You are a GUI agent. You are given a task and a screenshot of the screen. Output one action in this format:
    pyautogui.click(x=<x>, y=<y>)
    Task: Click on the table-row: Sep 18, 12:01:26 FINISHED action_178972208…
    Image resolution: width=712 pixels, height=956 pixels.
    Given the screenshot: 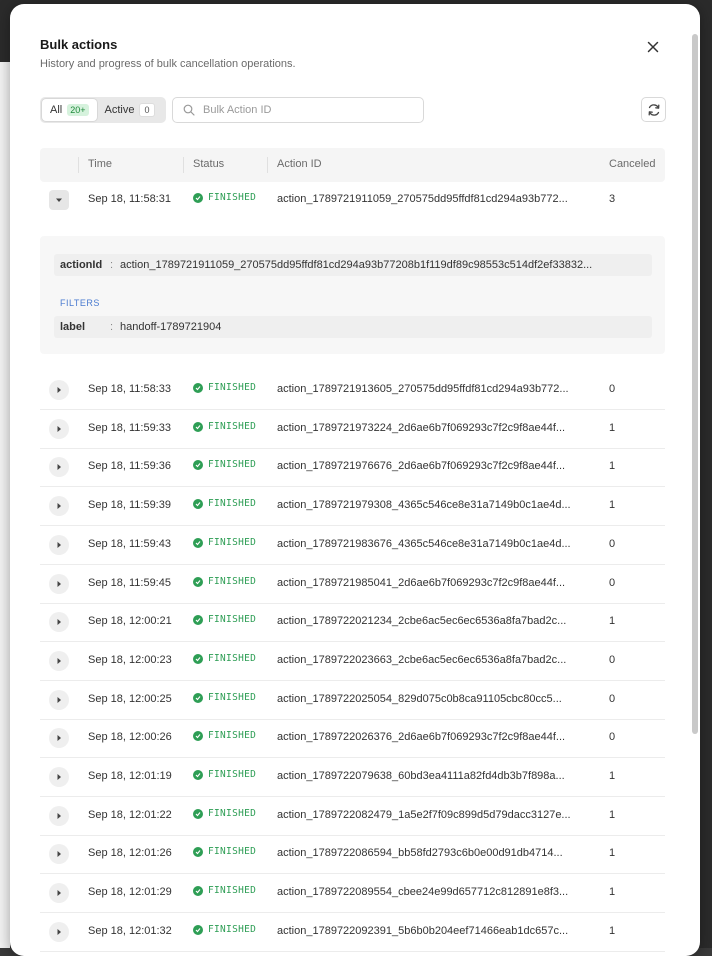 What is the action you would take?
    pyautogui.click(x=352, y=855)
    